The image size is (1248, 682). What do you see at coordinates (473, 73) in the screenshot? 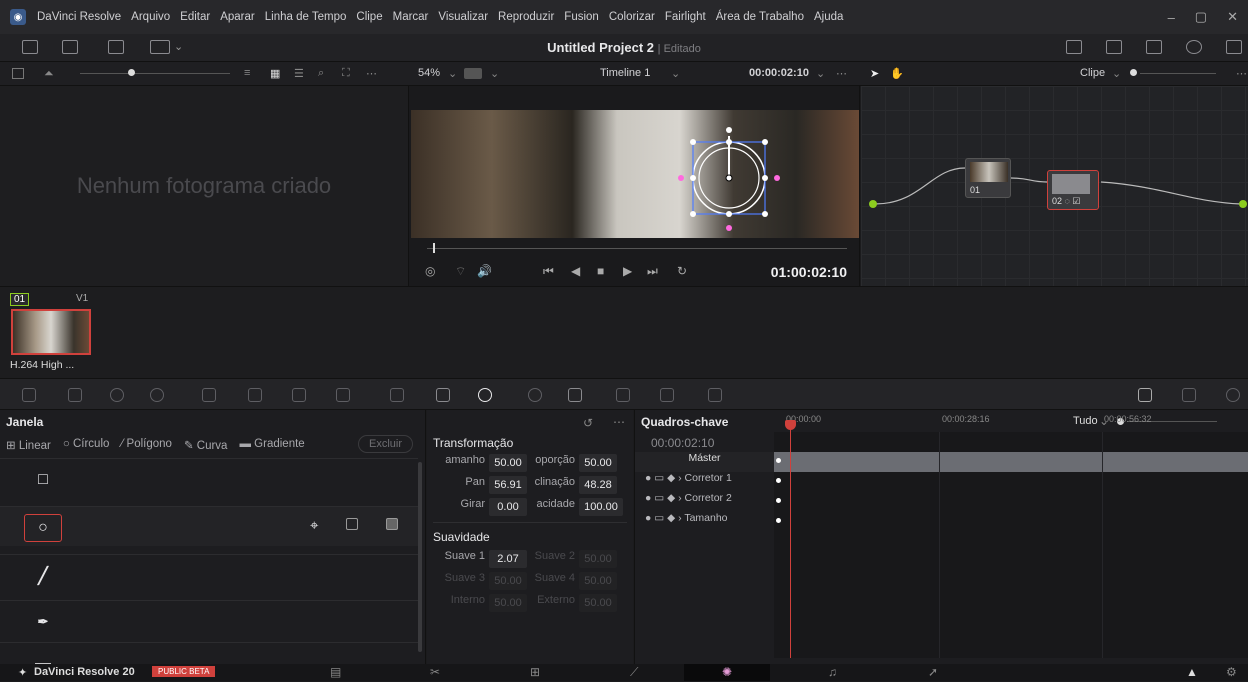
I see `viewer-mode-icon` at bounding box center [473, 73].